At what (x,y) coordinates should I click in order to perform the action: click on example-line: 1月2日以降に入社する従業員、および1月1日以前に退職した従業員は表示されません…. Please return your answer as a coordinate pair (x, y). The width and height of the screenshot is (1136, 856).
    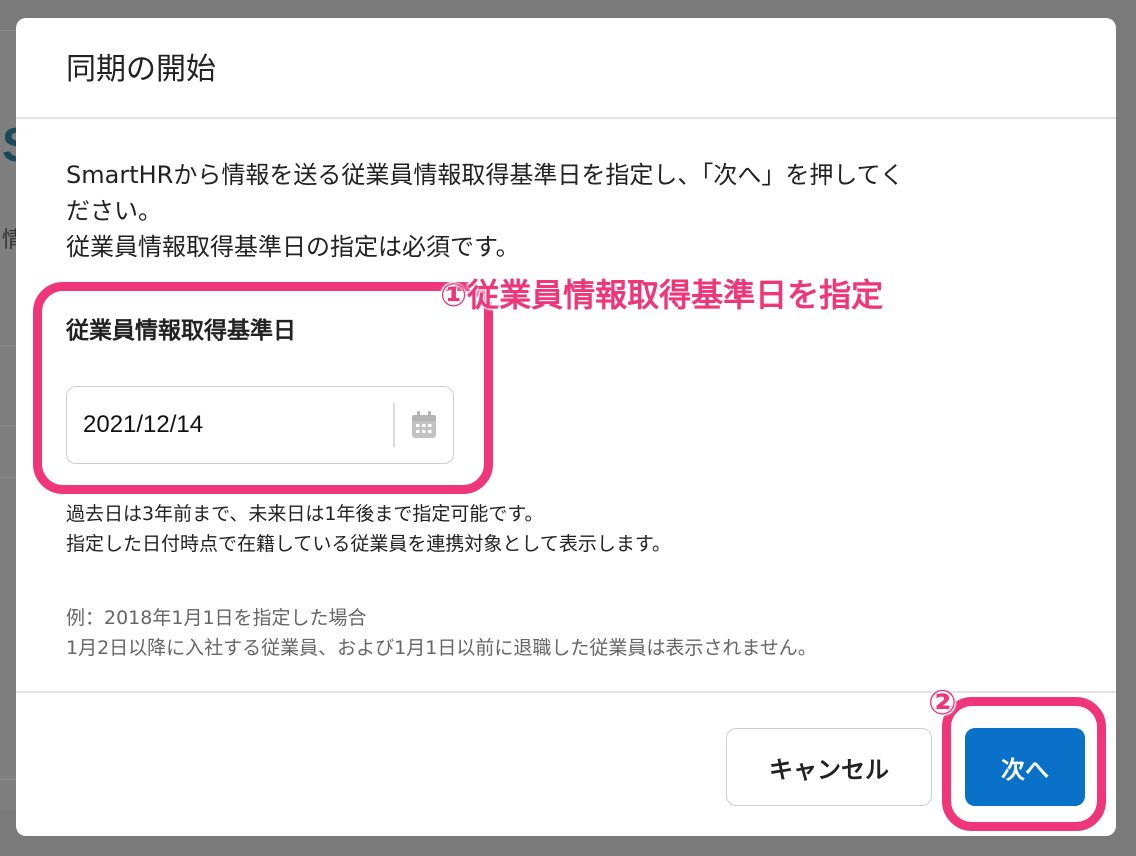
    Looking at the image, I should click on (441, 648).